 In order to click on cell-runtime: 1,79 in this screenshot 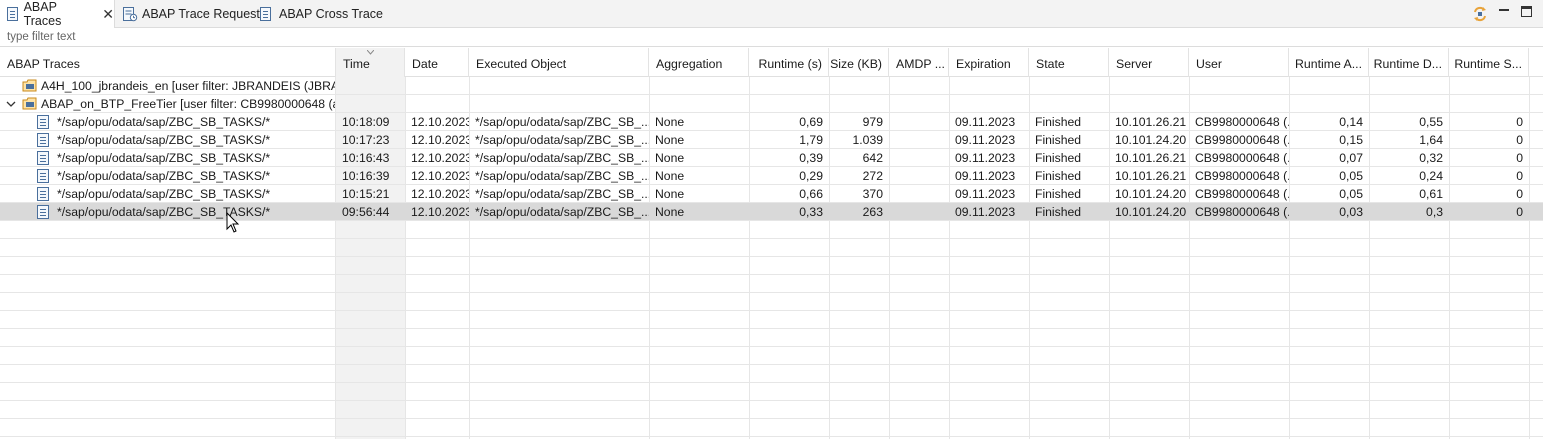, I will do `click(811, 140)`.